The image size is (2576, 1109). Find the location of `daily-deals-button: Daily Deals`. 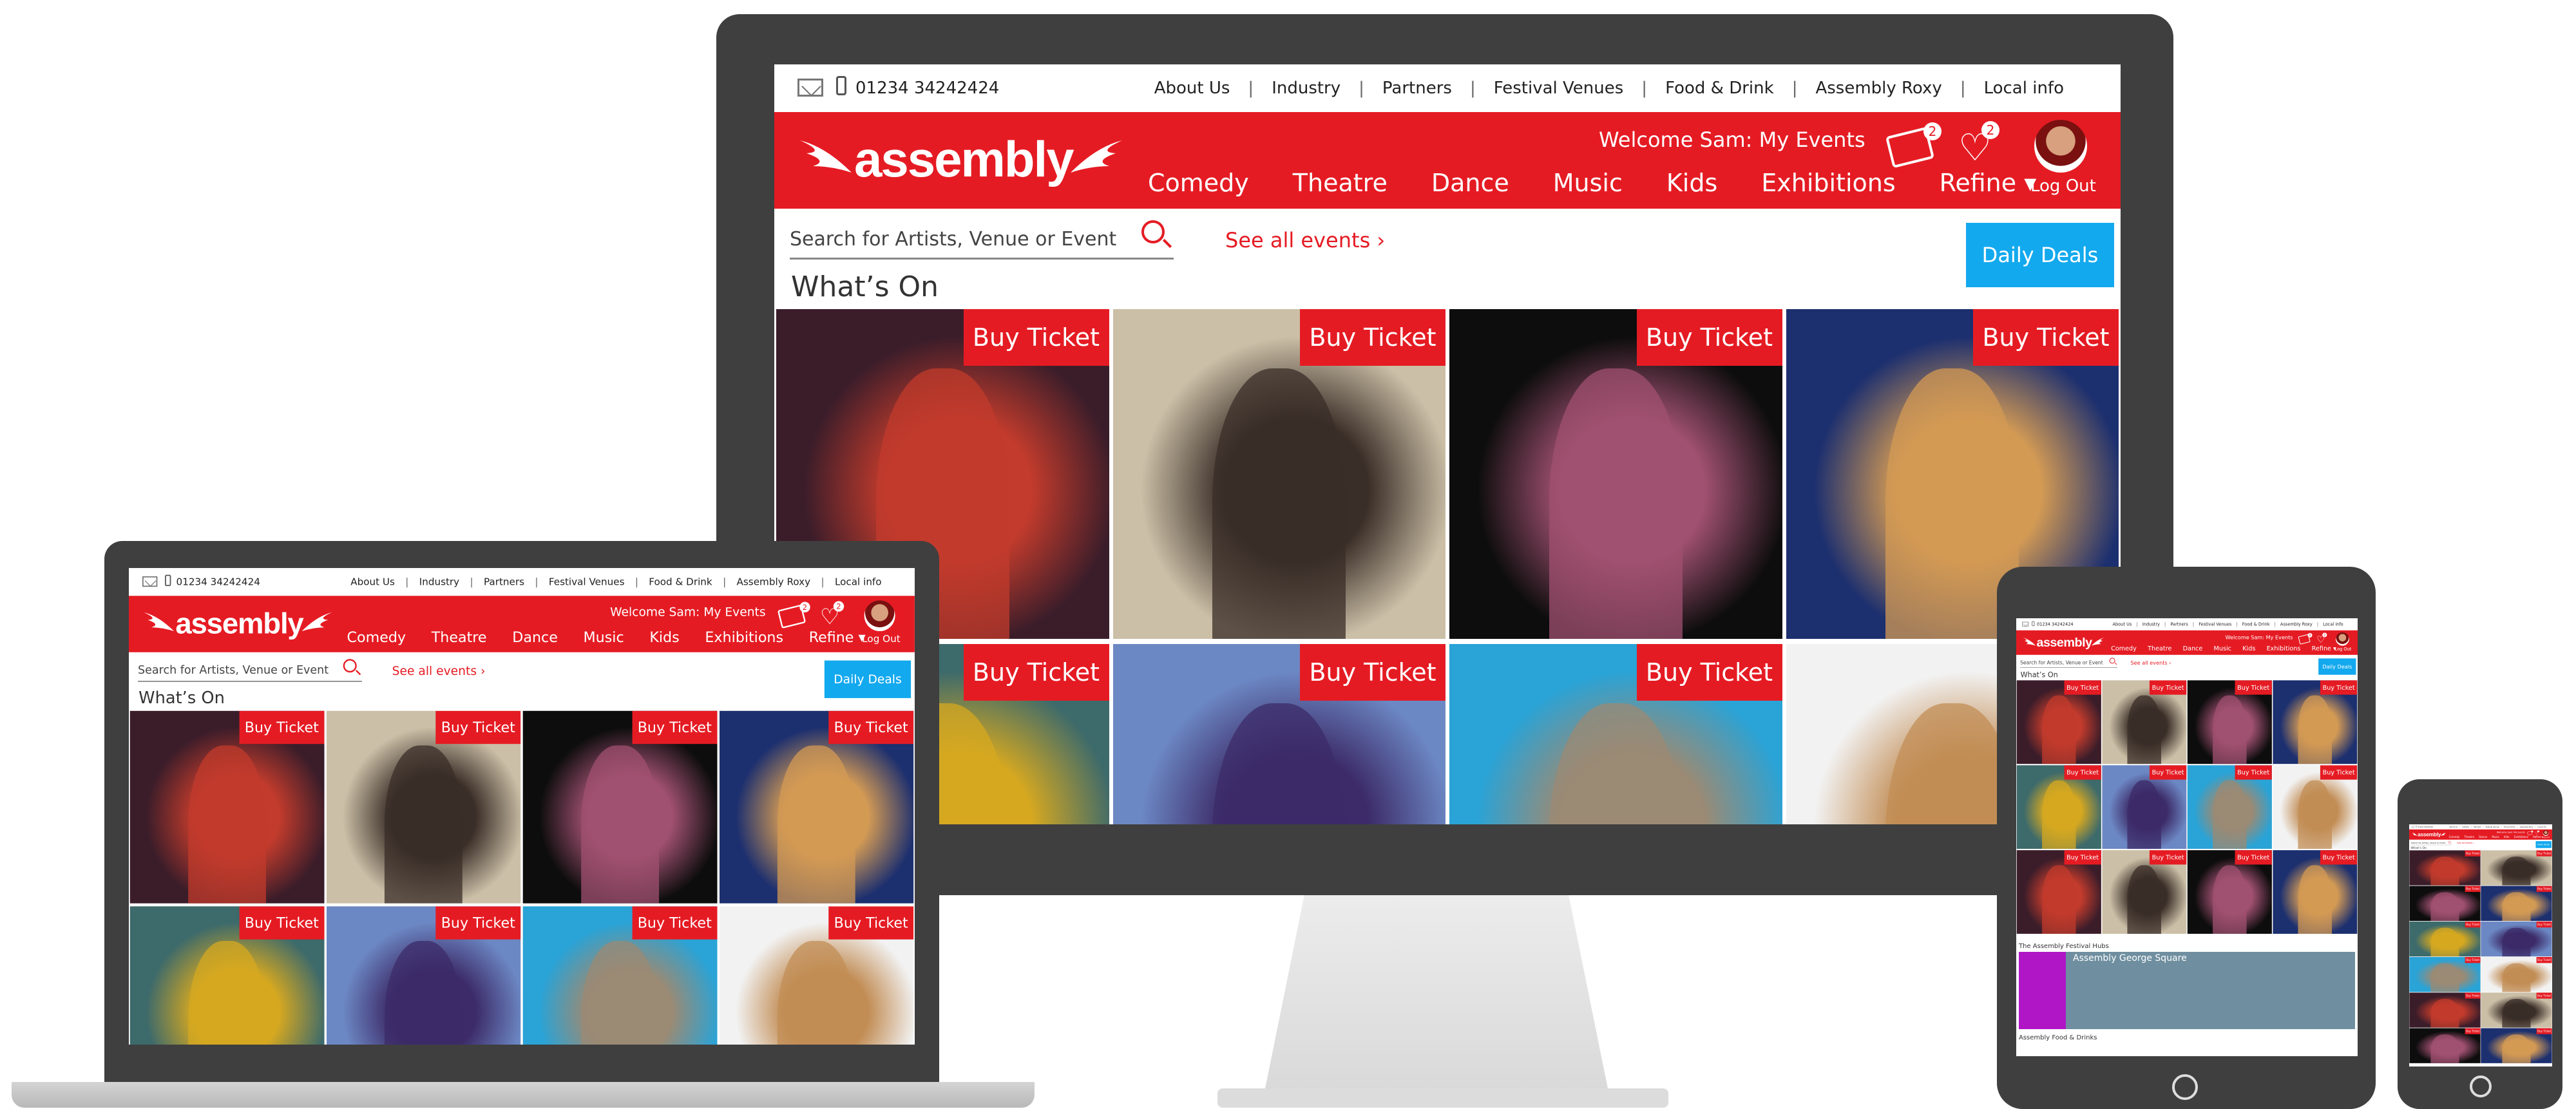

daily-deals-button: Daily Deals is located at coordinates (2040, 255).